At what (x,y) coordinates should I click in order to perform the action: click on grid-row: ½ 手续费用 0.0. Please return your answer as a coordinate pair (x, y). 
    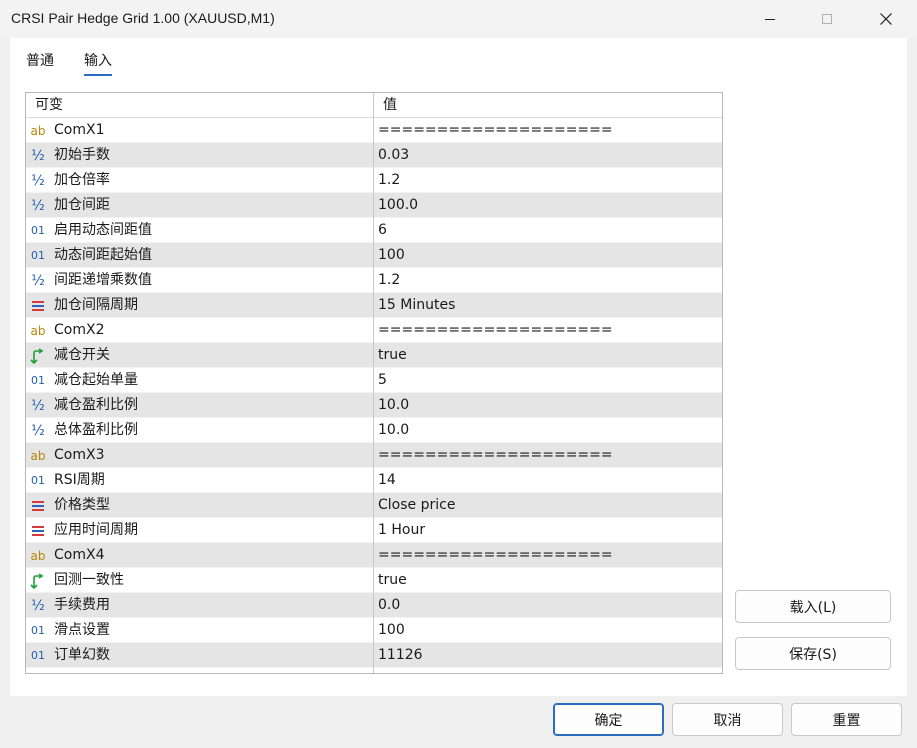
    Looking at the image, I should click on (374, 605).